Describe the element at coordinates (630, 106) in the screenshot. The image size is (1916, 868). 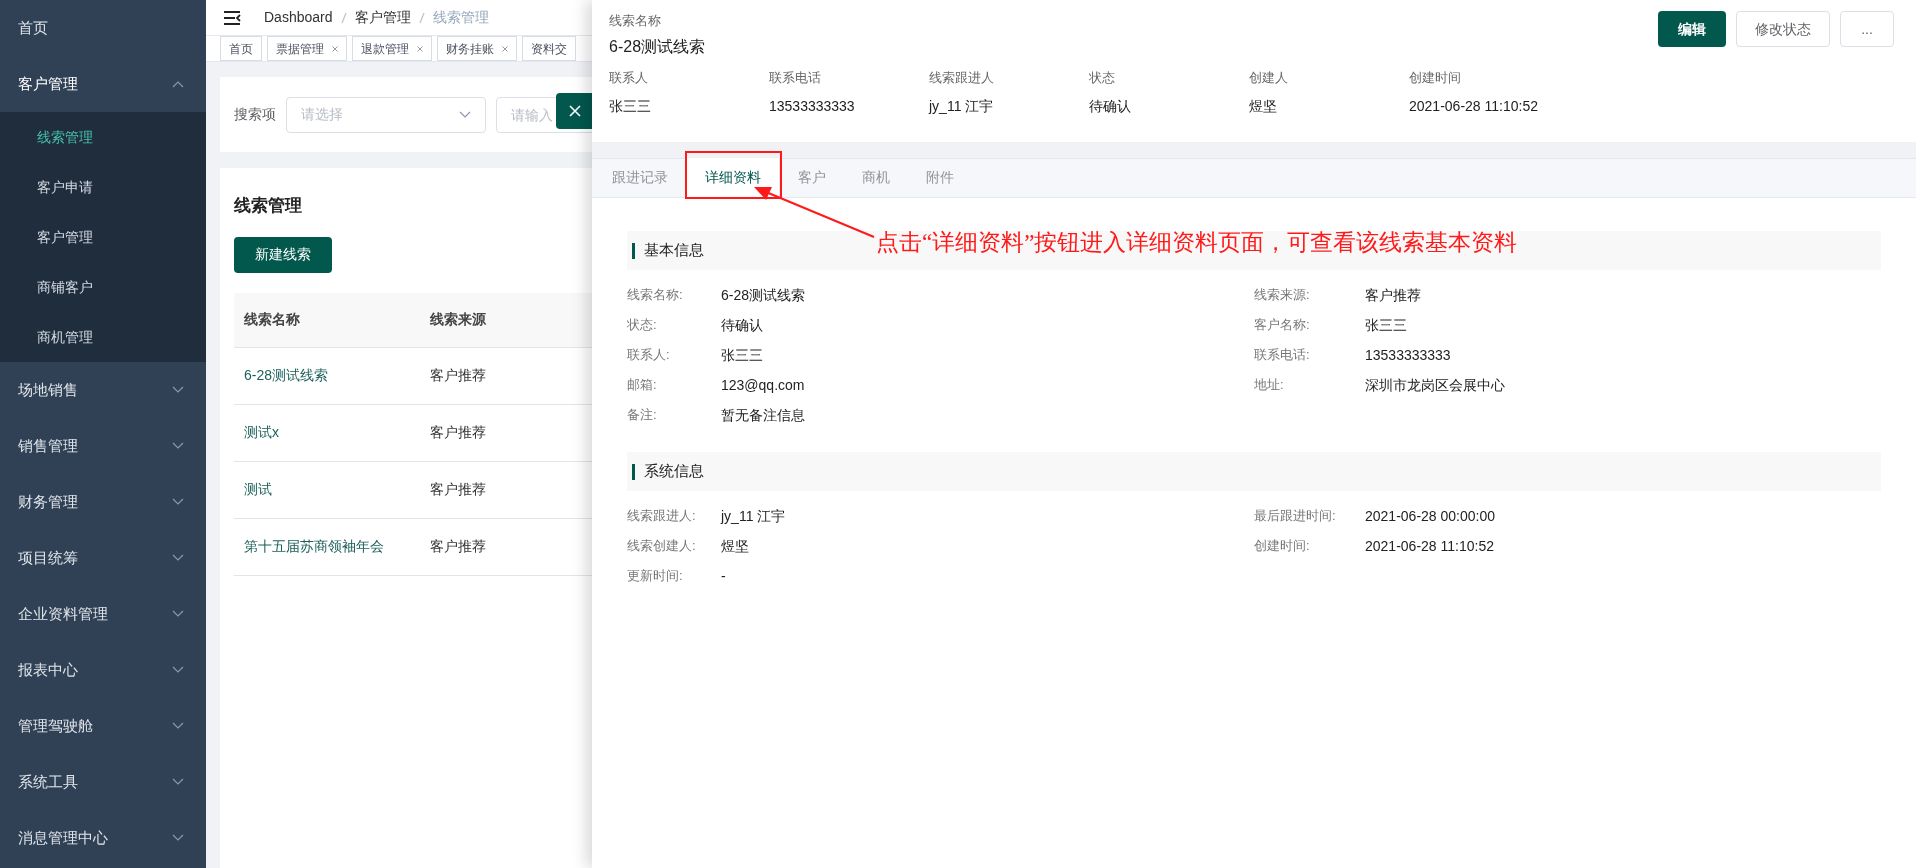
I see `summary-value: 张三三` at that location.